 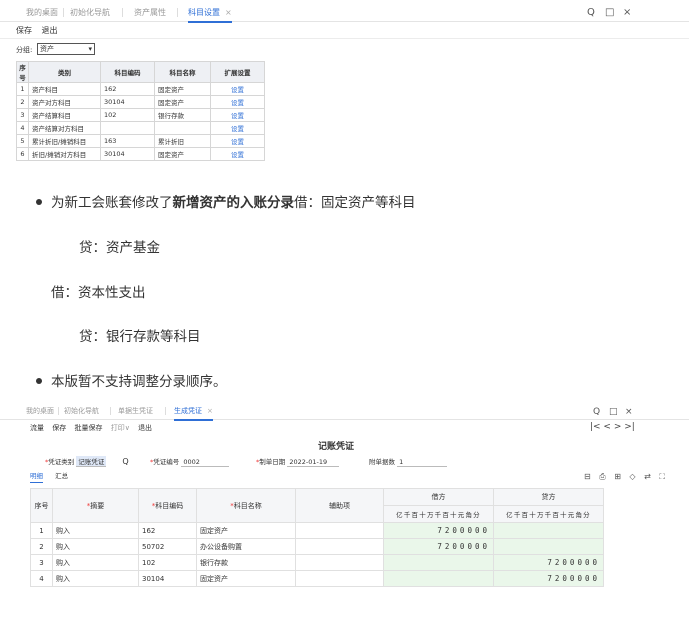 I want to click on table-row: 2 购入 50702 办公设备购置 7200000, so click(x=317, y=546).